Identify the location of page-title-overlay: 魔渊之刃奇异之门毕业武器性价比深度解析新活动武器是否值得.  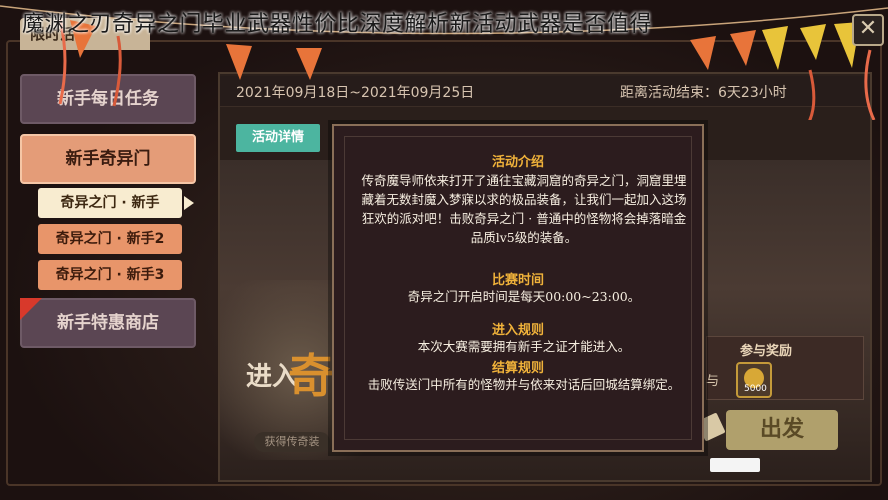
(337, 24).